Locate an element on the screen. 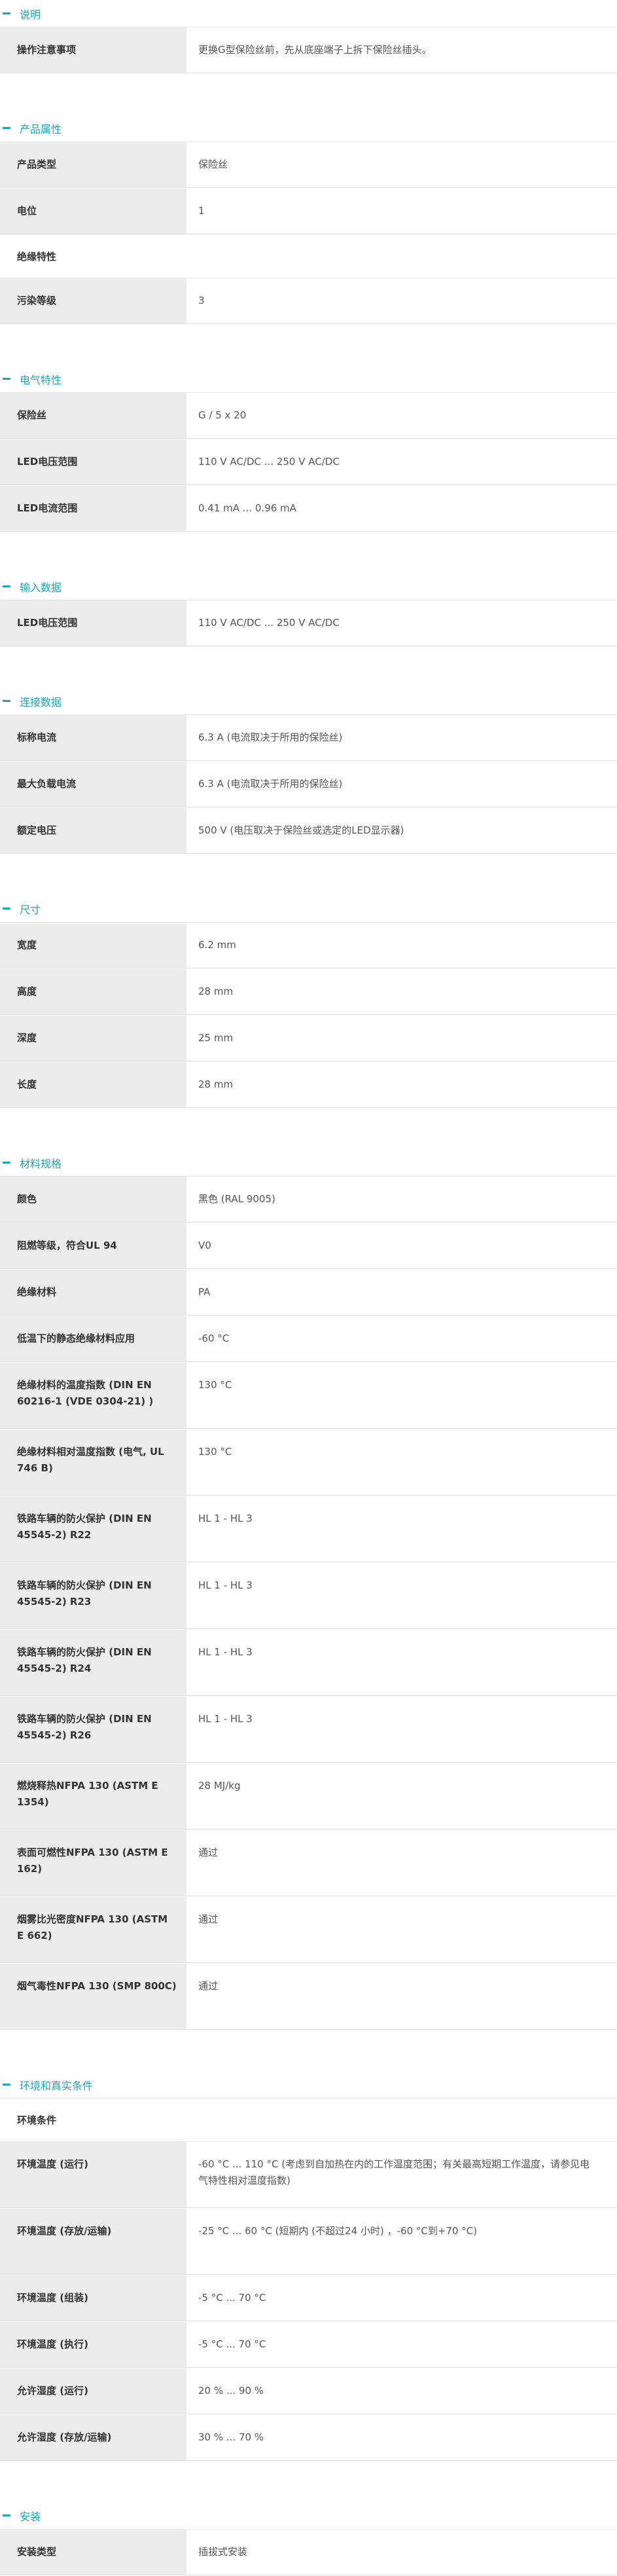  spec-section: 尺寸 宽度 6.2 mm 高度 28 mm 深度 25 mm 长度 28 mm is located at coordinates (308, 1002).